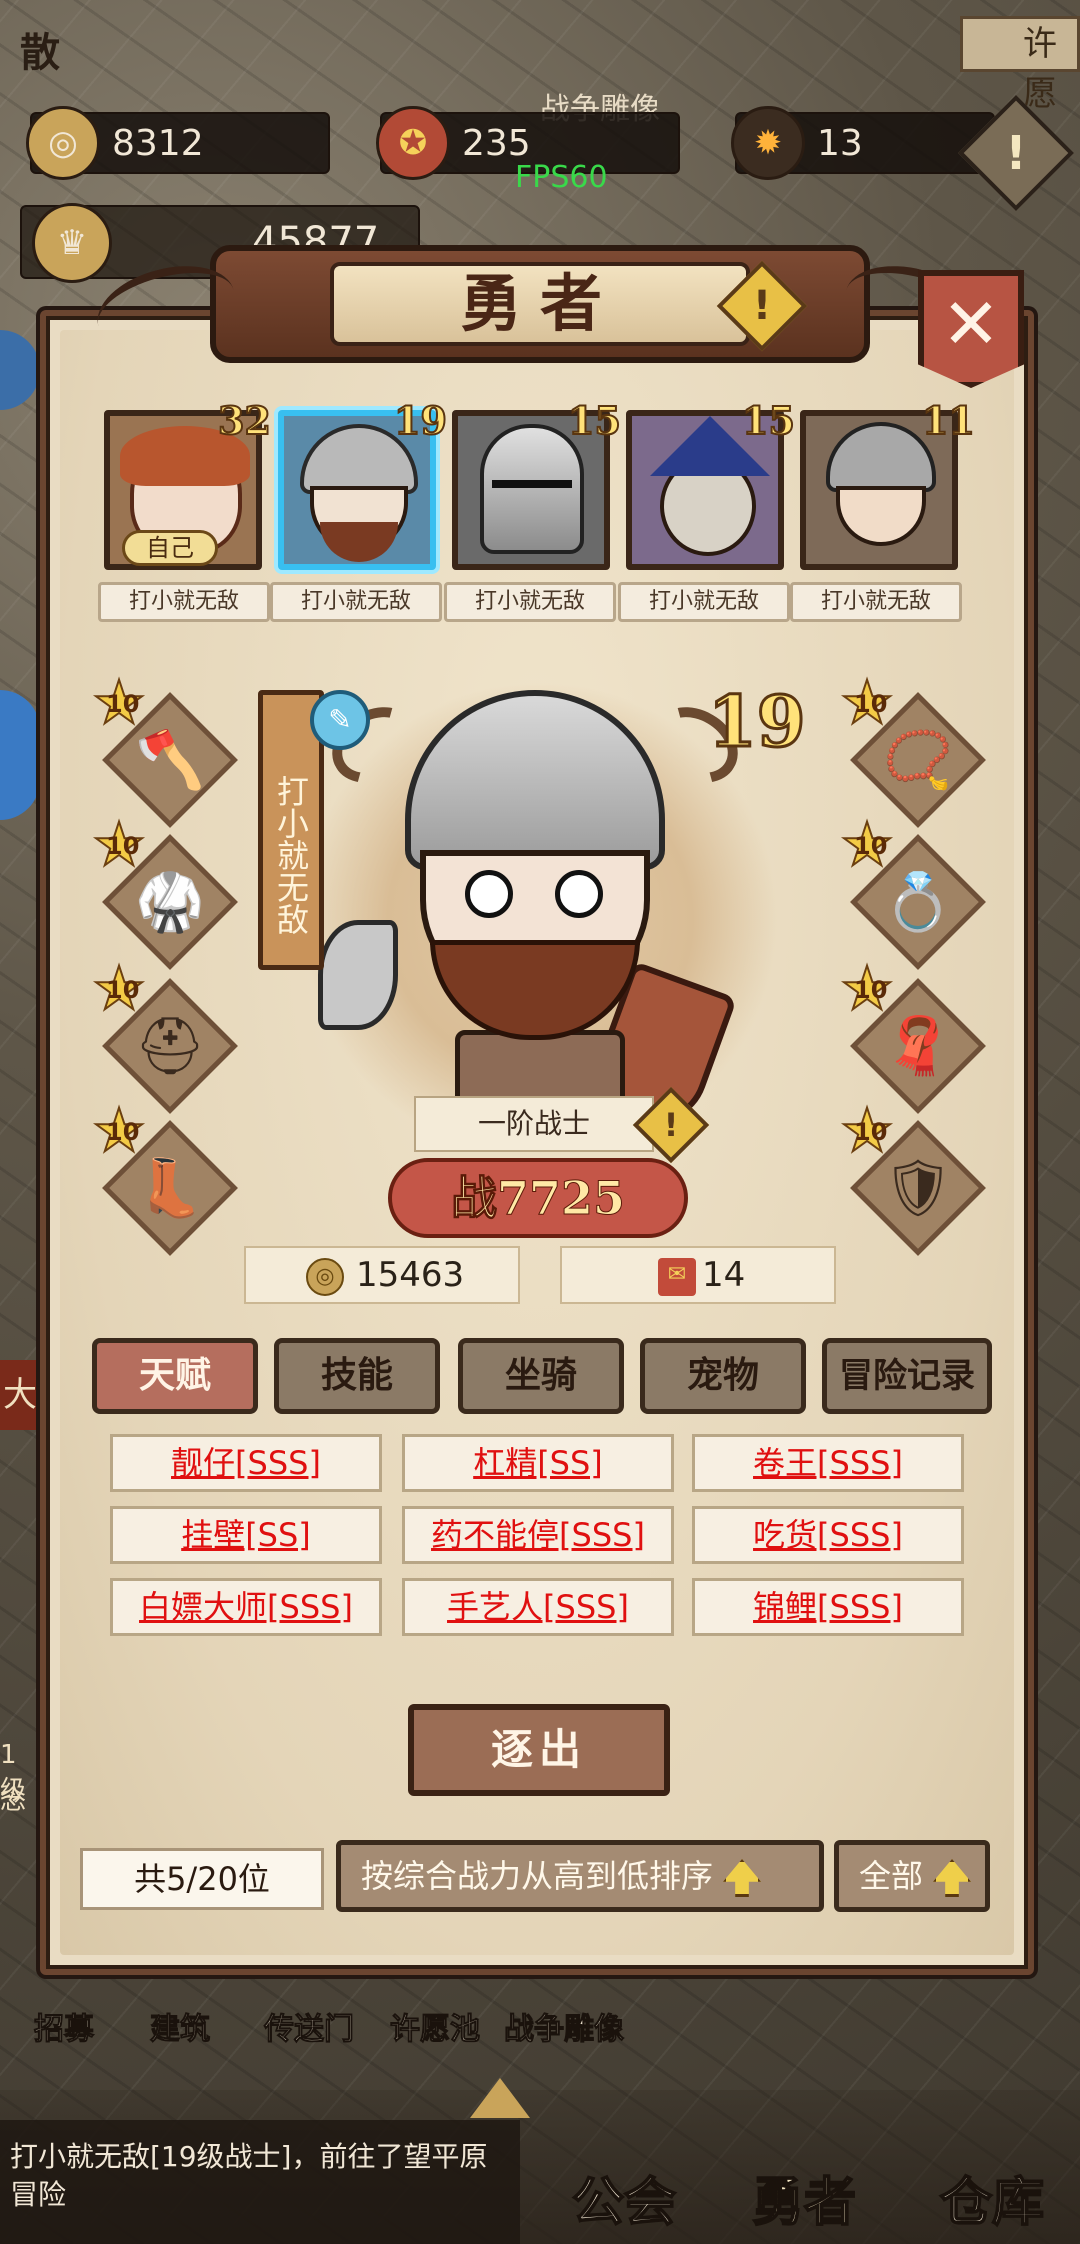  What do you see at coordinates (496, 143) in the screenshot?
I see `emblem-value: 235` at bounding box center [496, 143].